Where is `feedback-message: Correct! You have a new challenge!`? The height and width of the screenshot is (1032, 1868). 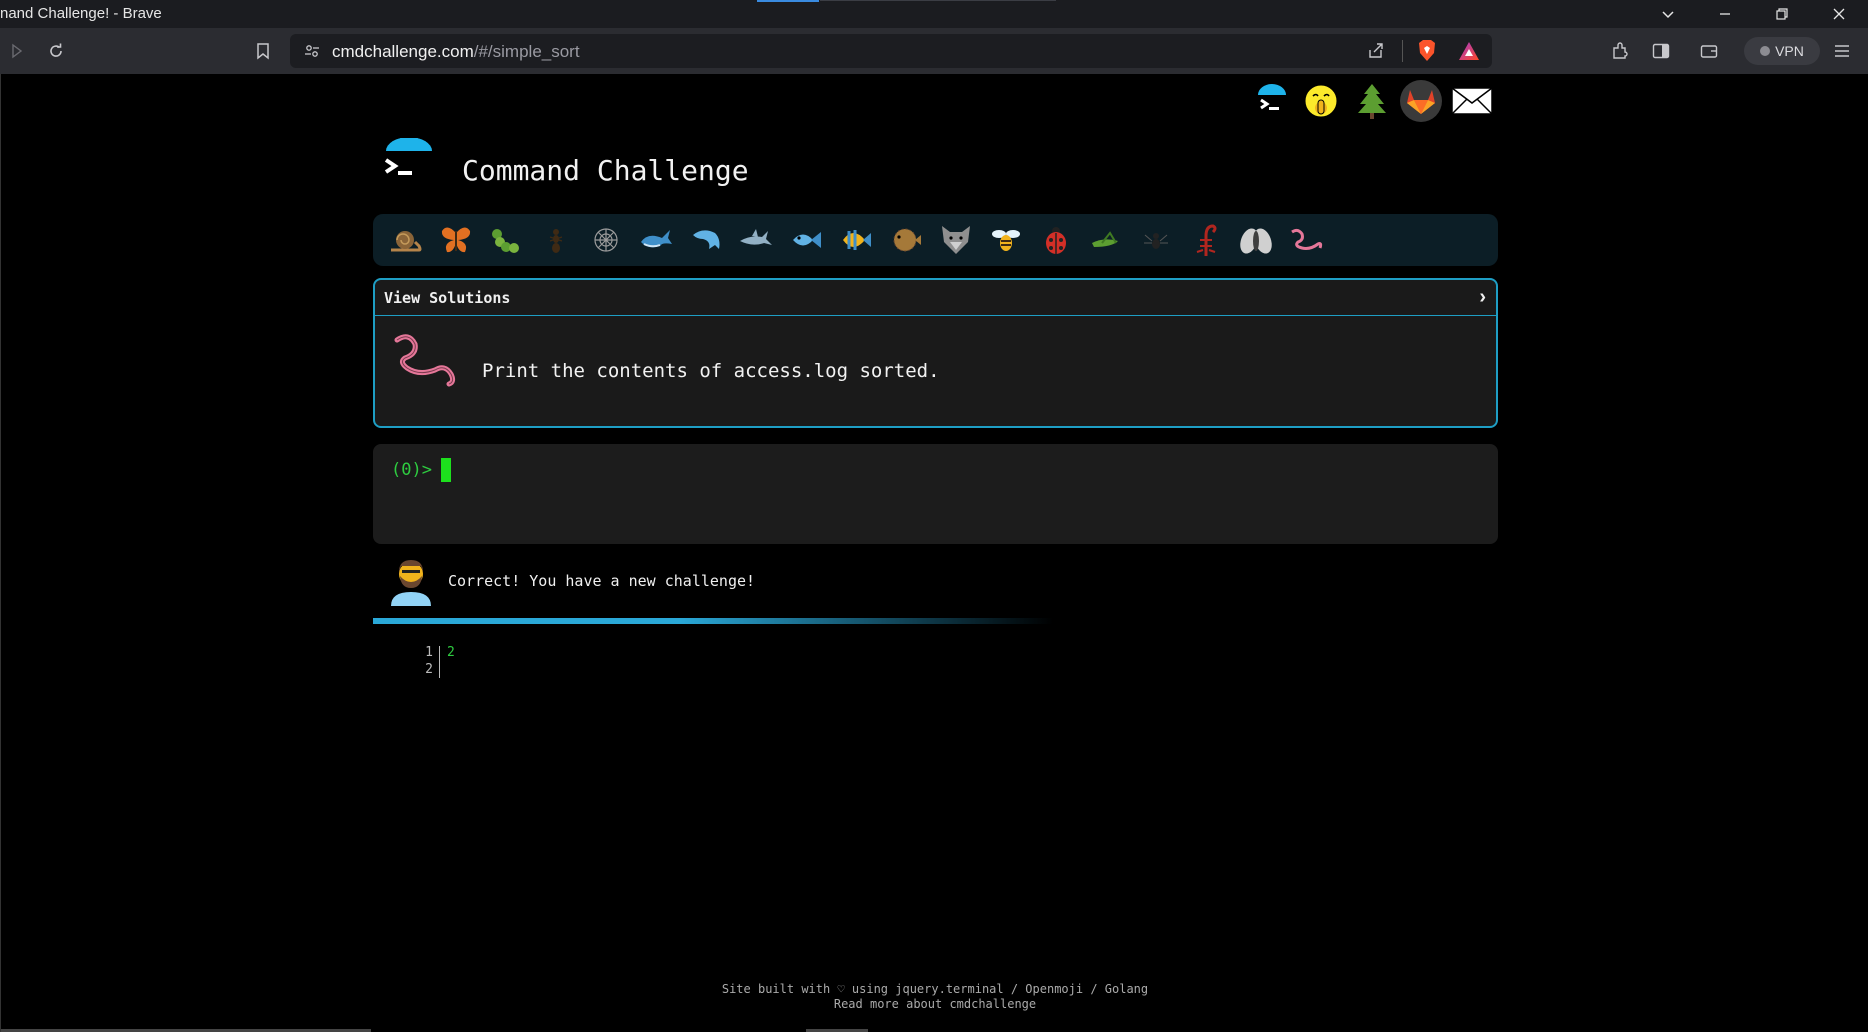 feedback-message: Correct! You have a new challenge! is located at coordinates (602, 581).